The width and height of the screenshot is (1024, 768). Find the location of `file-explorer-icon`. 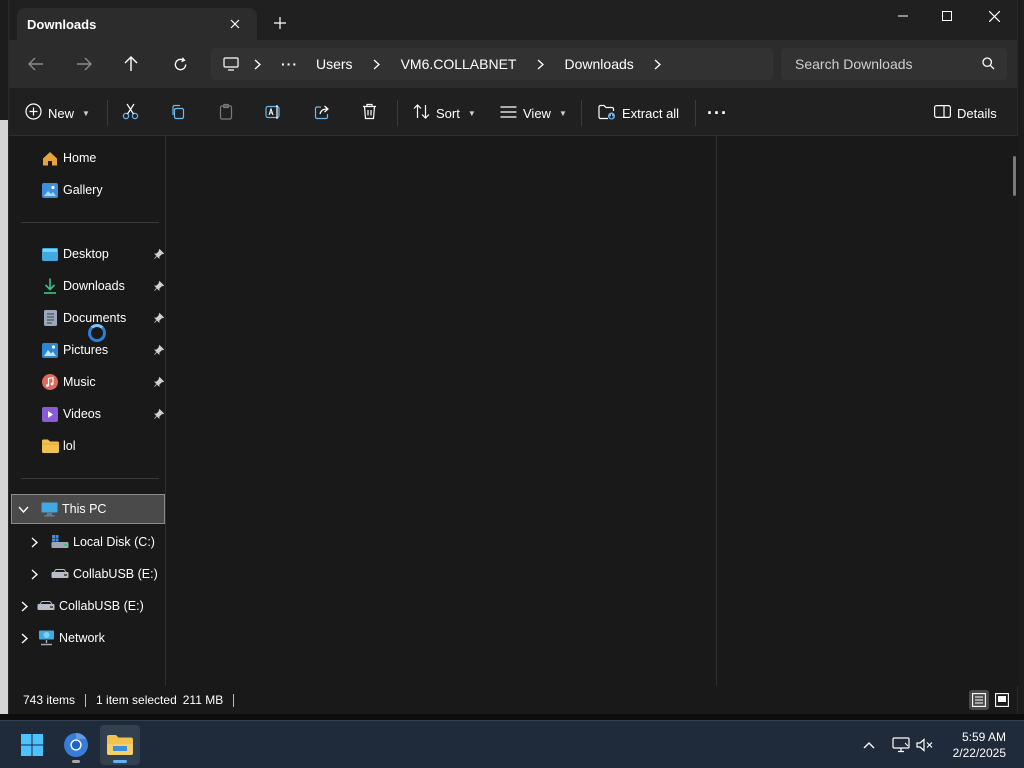

file-explorer-icon is located at coordinates (120, 745).